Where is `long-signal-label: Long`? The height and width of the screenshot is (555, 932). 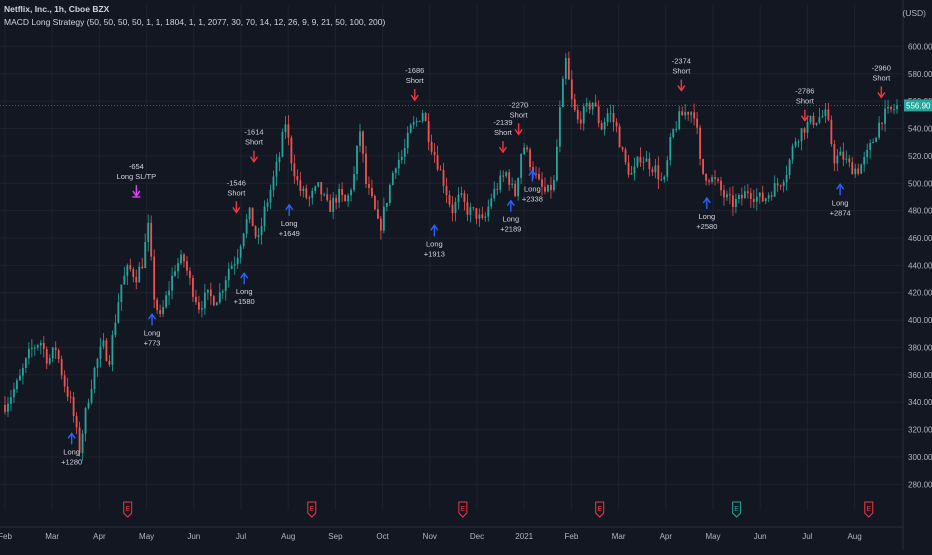 long-signal-label: Long is located at coordinates (840, 202).